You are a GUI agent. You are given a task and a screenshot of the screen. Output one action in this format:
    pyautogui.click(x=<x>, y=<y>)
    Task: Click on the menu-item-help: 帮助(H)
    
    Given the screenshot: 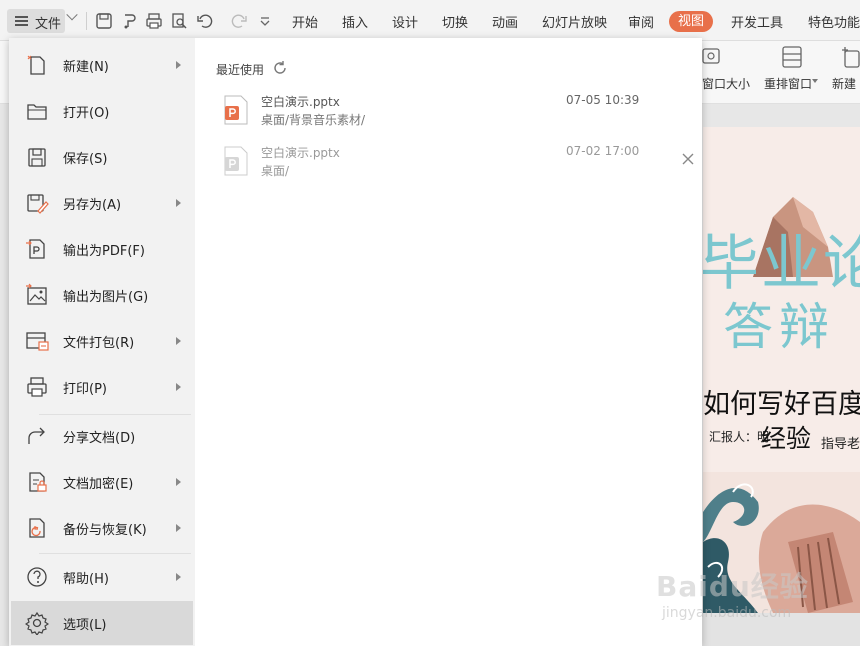 What is the action you would take?
    pyautogui.click(x=102, y=577)
    